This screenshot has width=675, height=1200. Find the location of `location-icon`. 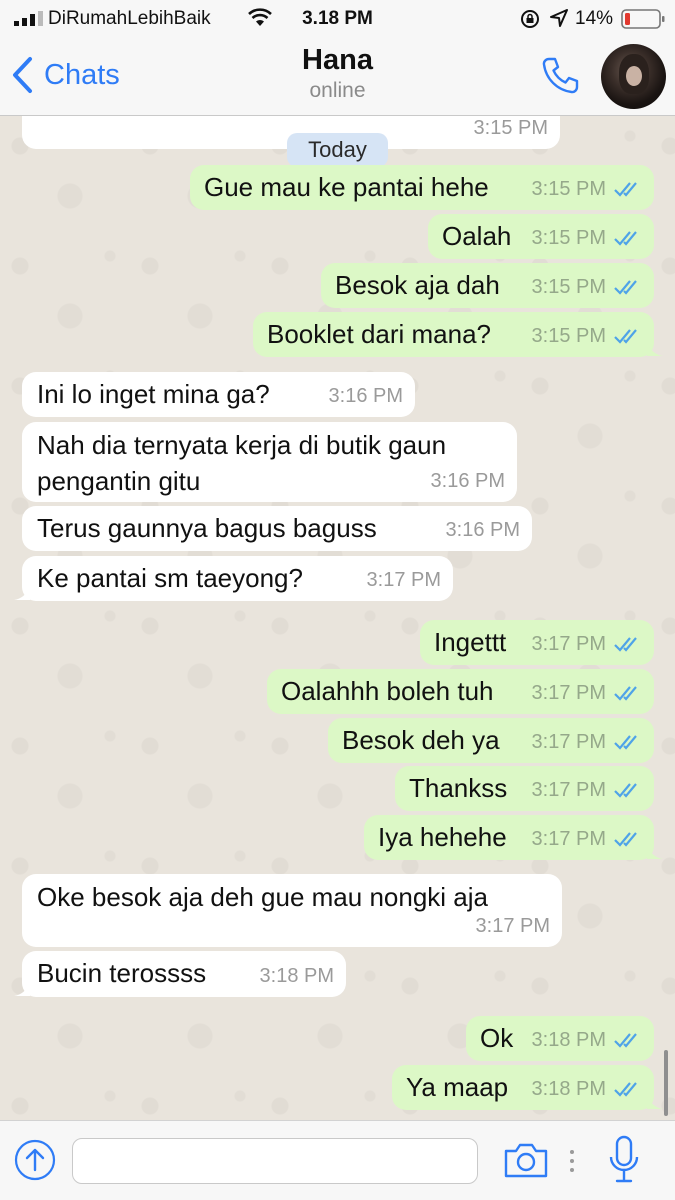

location-icon is located at coordinates (559, 18).